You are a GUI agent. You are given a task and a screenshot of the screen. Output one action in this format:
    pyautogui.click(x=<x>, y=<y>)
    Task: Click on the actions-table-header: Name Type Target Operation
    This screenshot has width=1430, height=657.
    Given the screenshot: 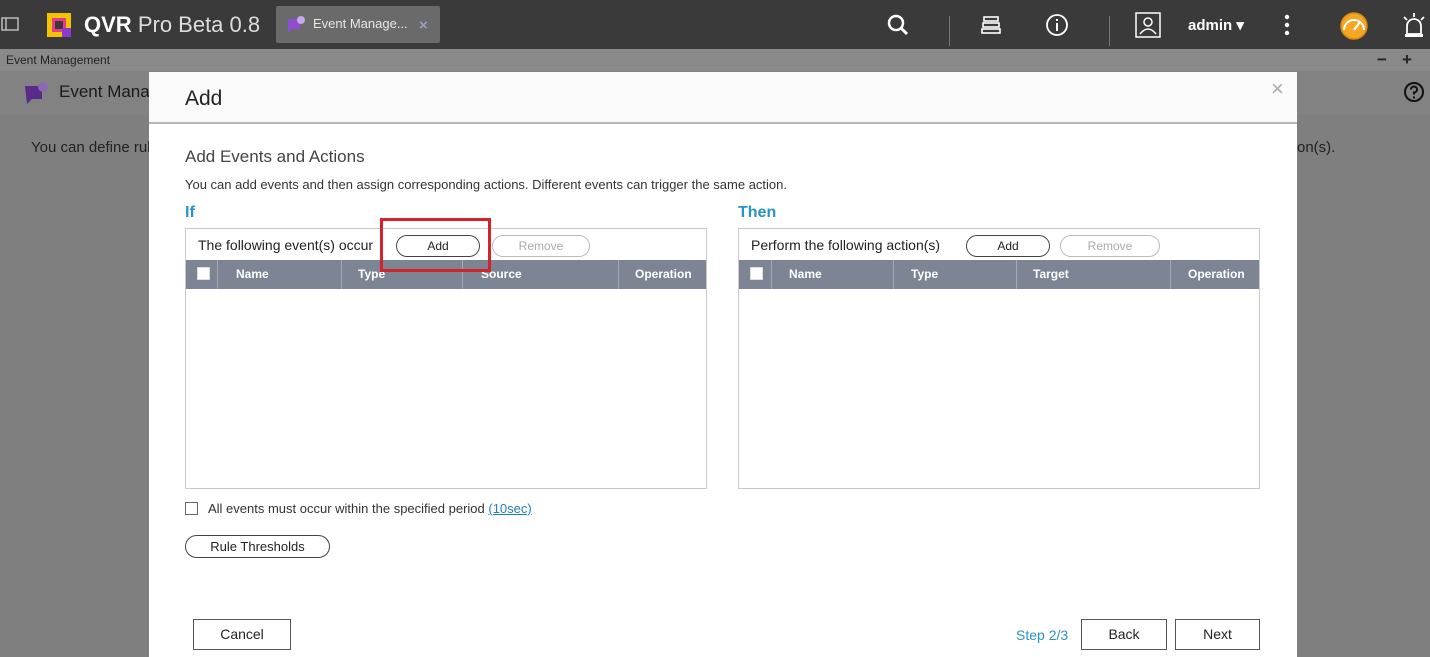 What is the action you would take?
    pyautogui.click(x=999, y=274)
    